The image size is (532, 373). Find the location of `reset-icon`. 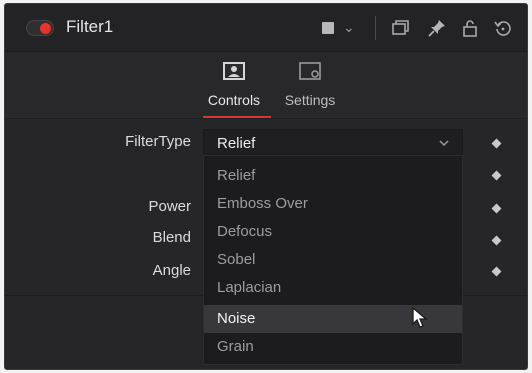

reset-icon is located at coordinates (503, 28).